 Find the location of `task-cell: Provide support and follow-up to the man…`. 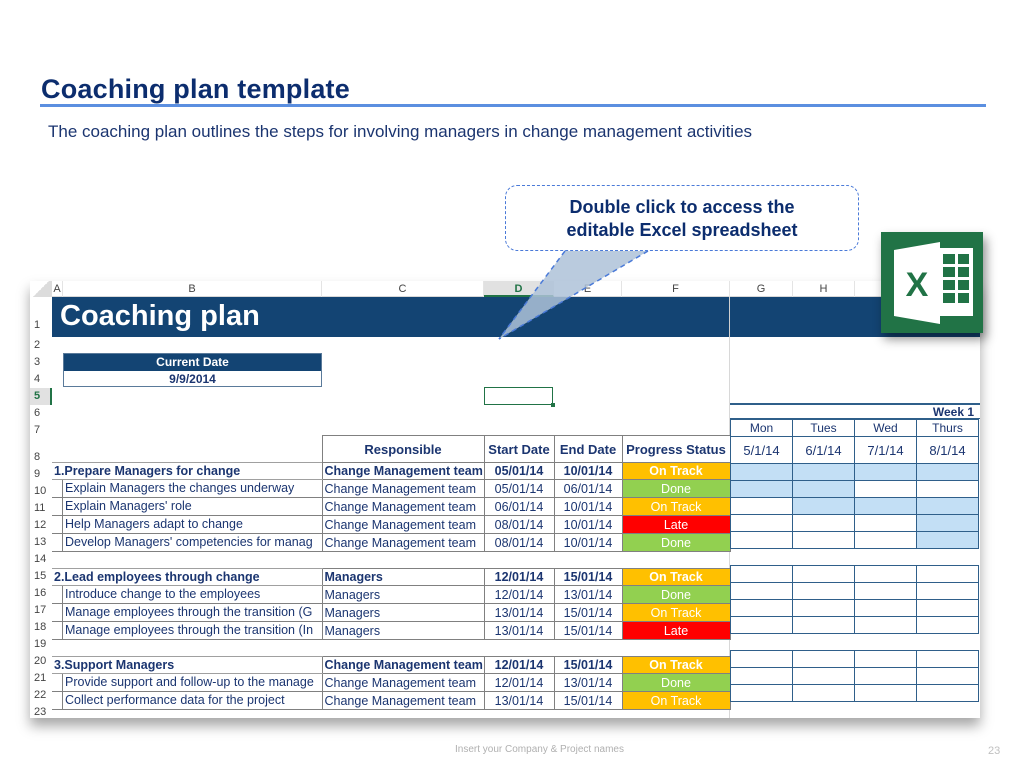

task-cell: Provide support and follow-up to the man… is located at coordinates (187, 682).